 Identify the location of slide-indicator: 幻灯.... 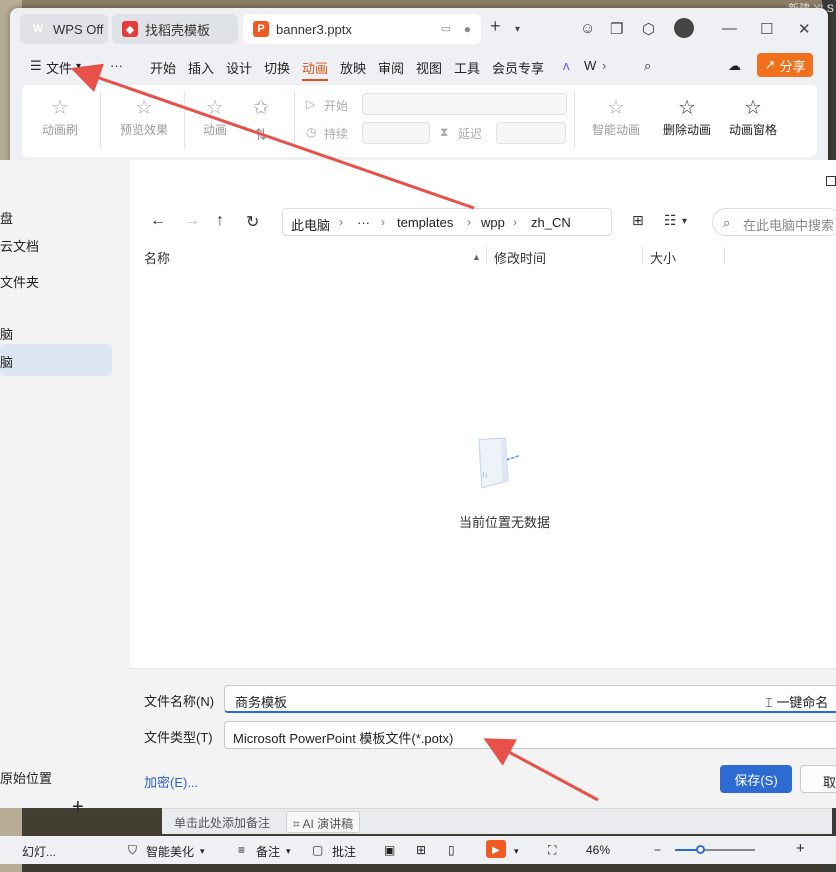
(39, 851).